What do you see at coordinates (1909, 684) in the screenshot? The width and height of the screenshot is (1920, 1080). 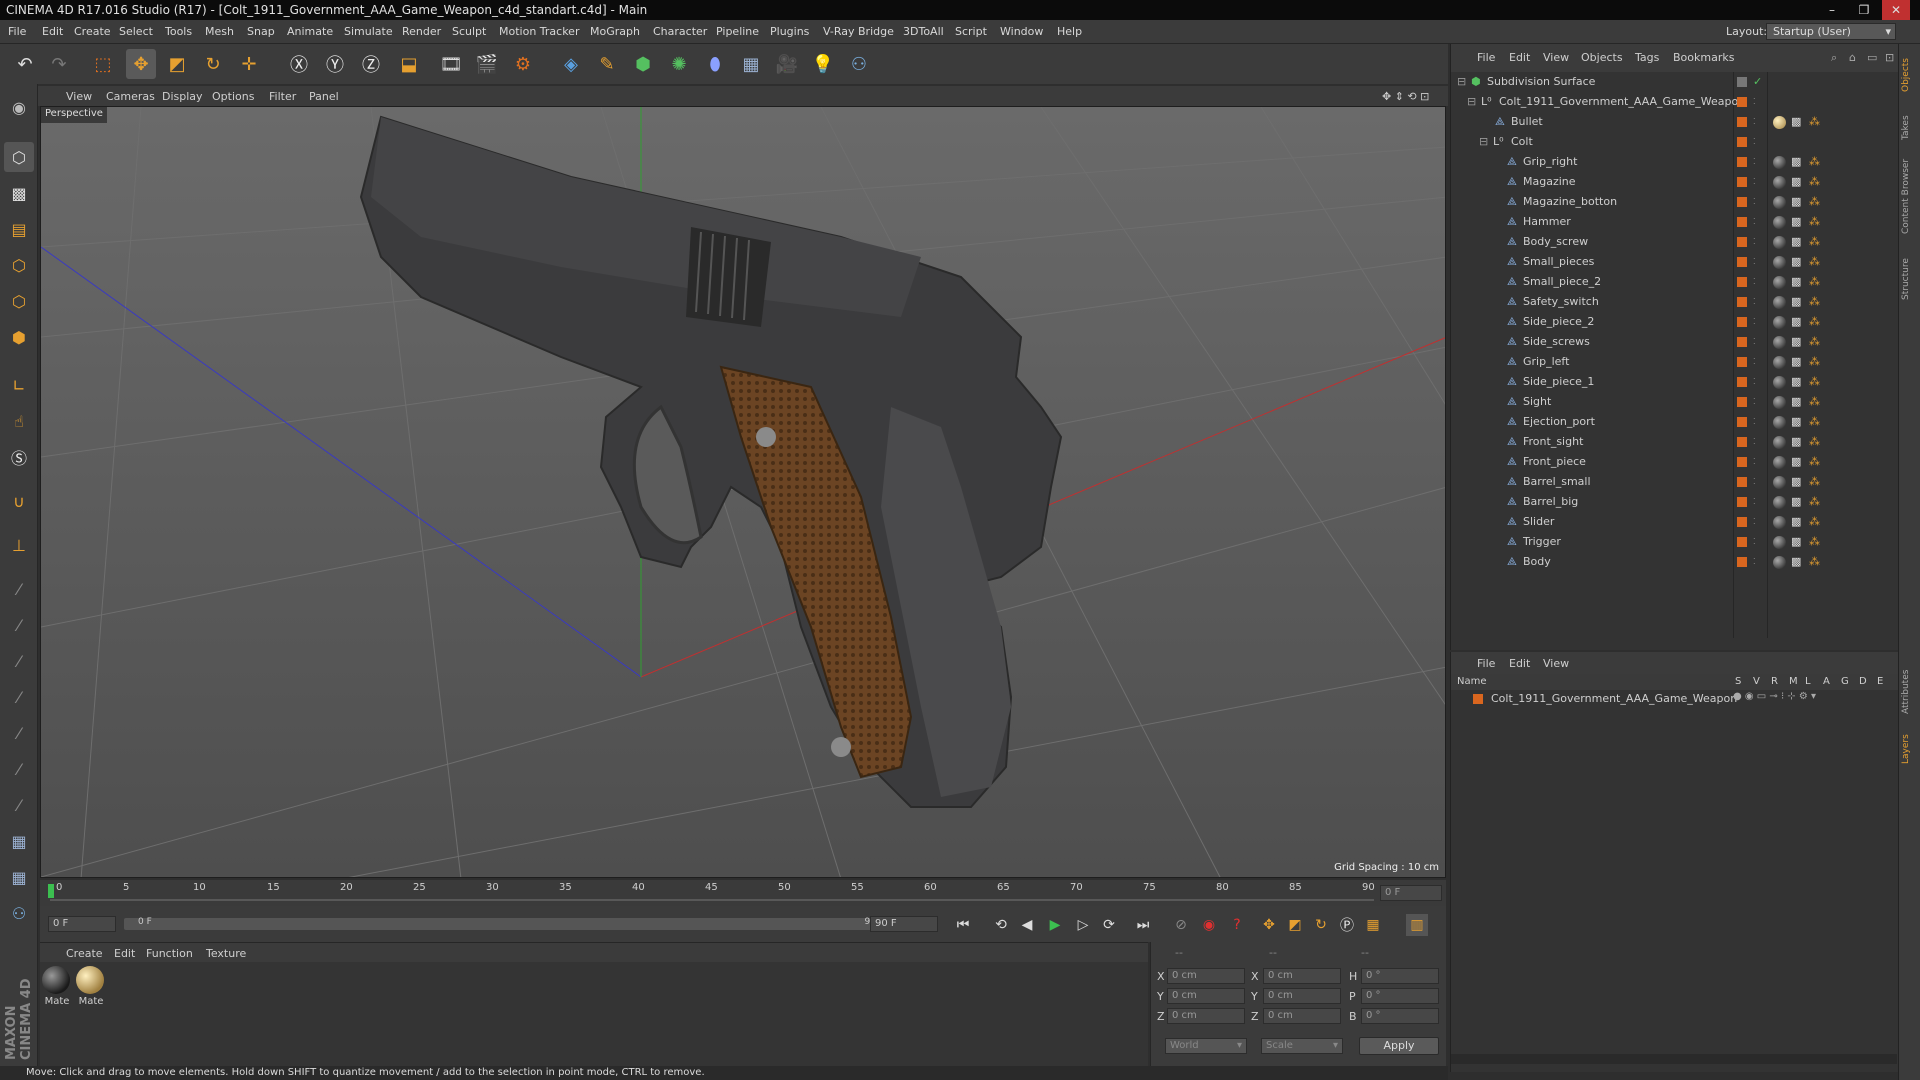 I see `tab-attributes: Attributes` at bounding box center [1909, 684].